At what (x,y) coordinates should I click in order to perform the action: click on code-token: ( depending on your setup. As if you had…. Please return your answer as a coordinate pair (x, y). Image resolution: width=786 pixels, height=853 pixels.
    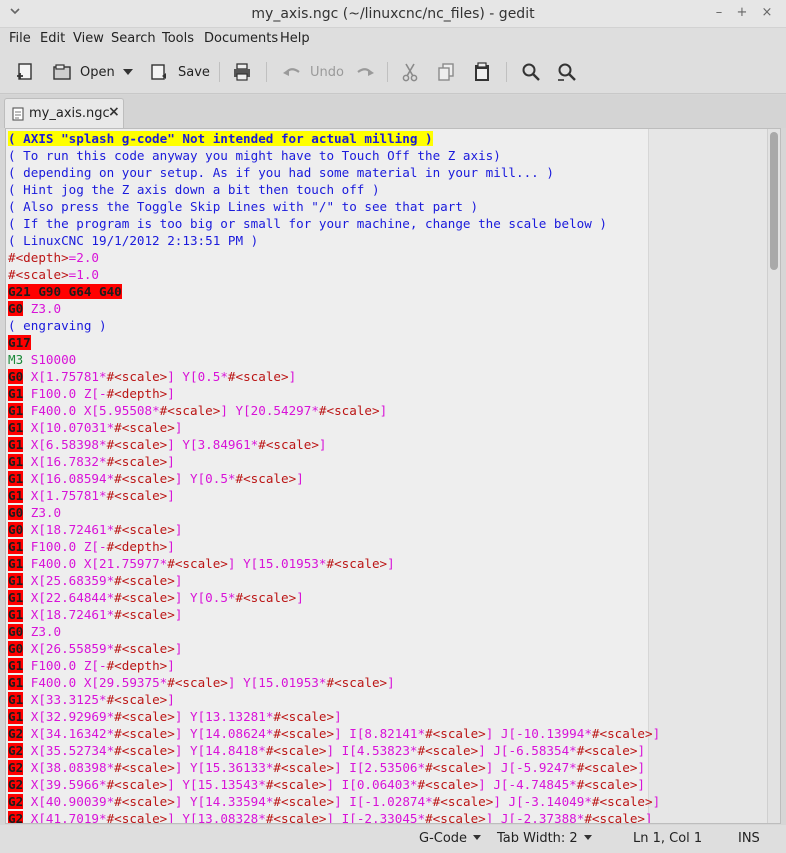
    Looking at the image, I should click on (281, 172).